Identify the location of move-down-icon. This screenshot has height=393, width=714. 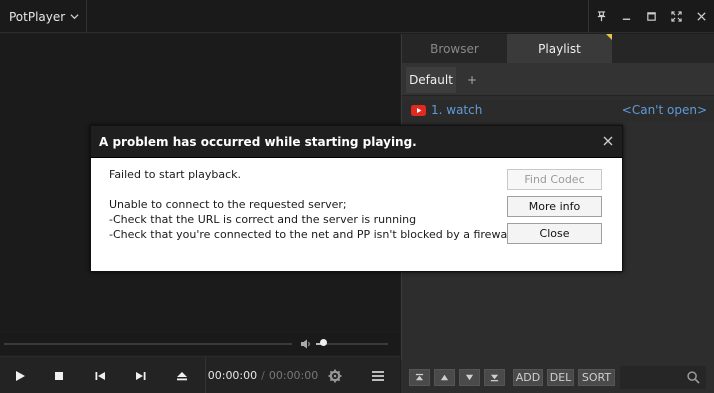
(469, 377).